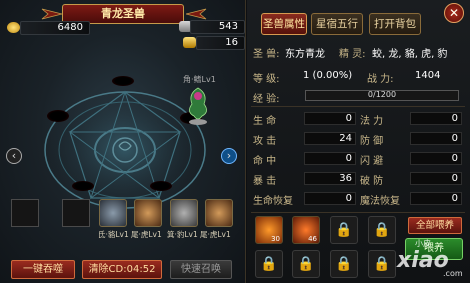 This screenshot has width=470, height=283. I want to click on stat-row: 生命恢复 0 魔法恢复 0, so click(358, 199).